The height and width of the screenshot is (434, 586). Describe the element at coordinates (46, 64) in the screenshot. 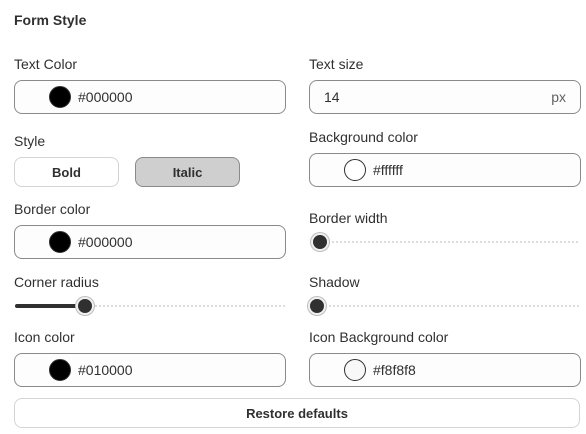

I see `text-color-label: Text Color` at that location.